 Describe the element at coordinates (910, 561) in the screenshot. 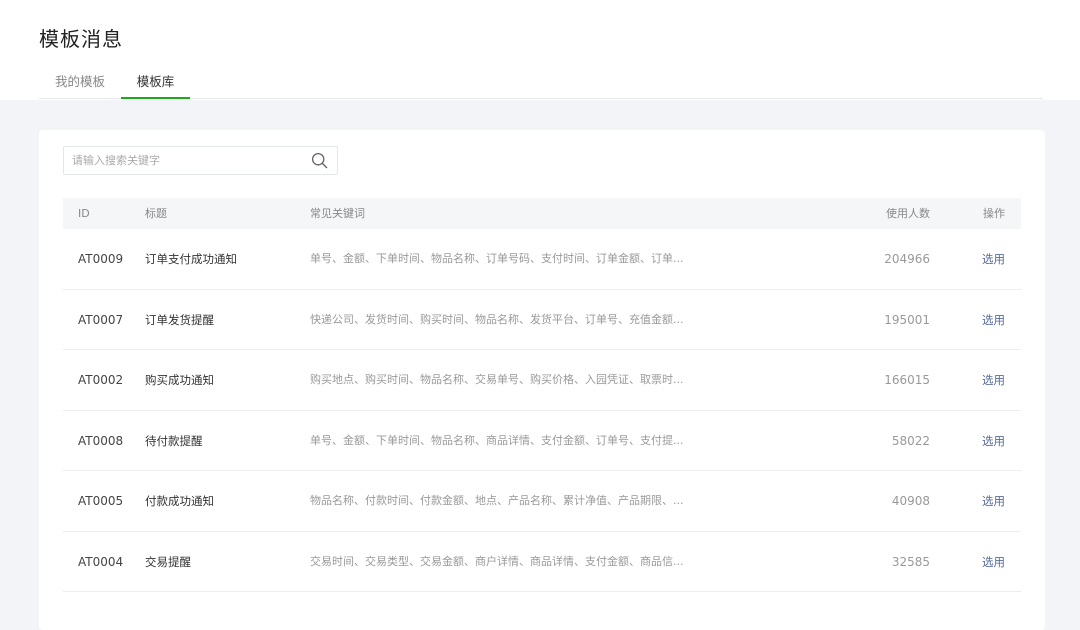

I see `cell-usage-count: 32585` at that location.